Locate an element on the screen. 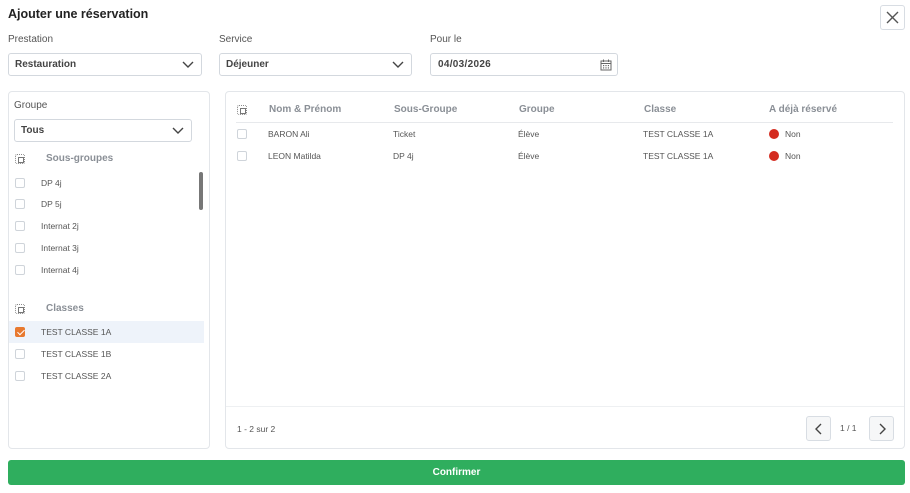 This screenshot has width=910, height=493. sousgroupe-item: Internat 4j is located at coordinates (106, 270).